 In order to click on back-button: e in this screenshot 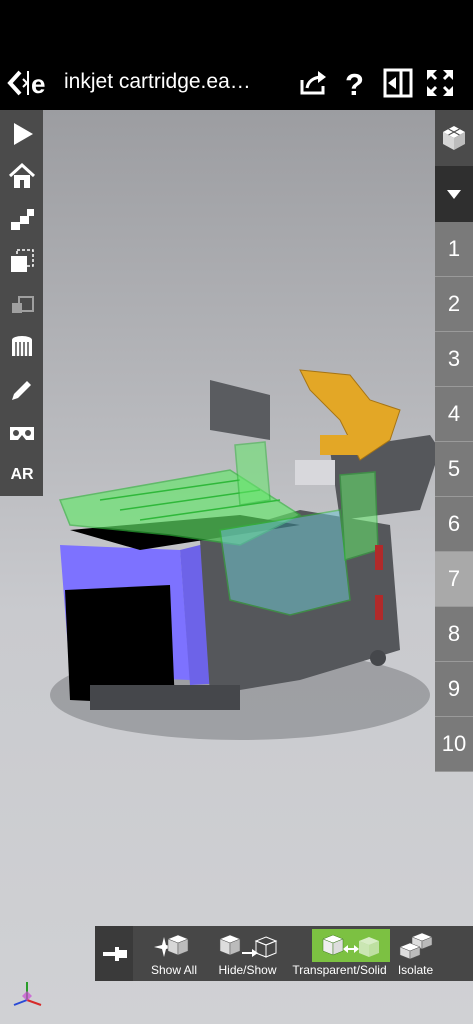, I will do `click(30, 83)`.